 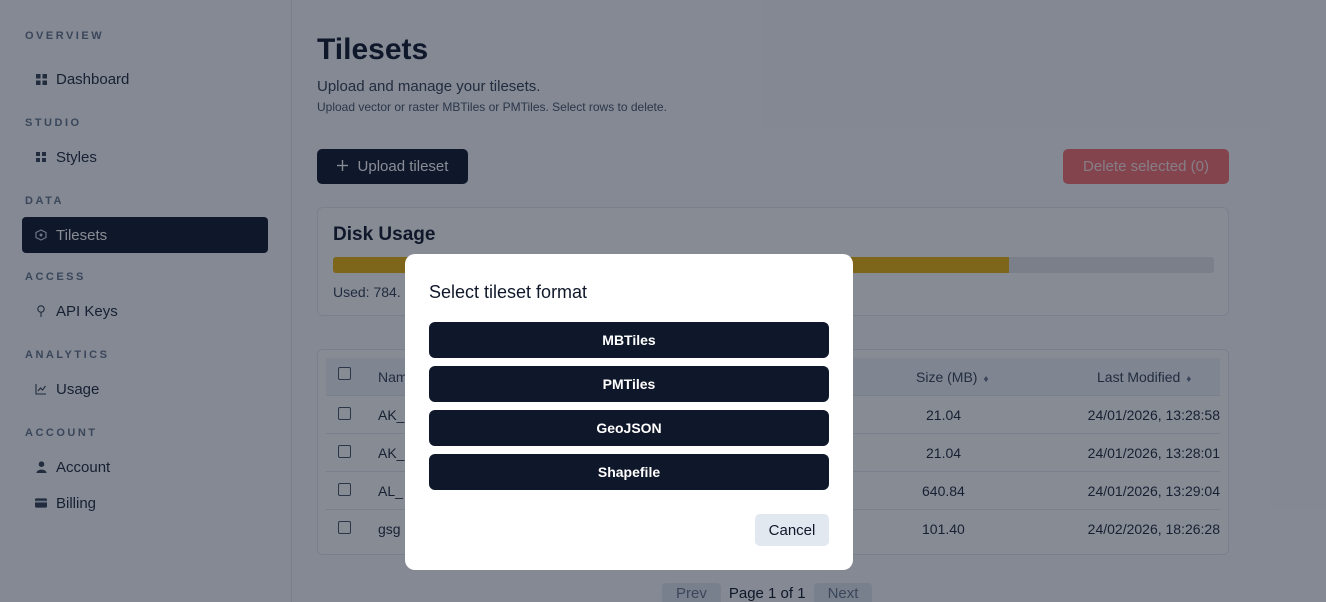 What do you see at coordinates (629, 384) in the screenshot?
I see `format-pmtiles-button: PMTiles` at bounding box center [629, 384].